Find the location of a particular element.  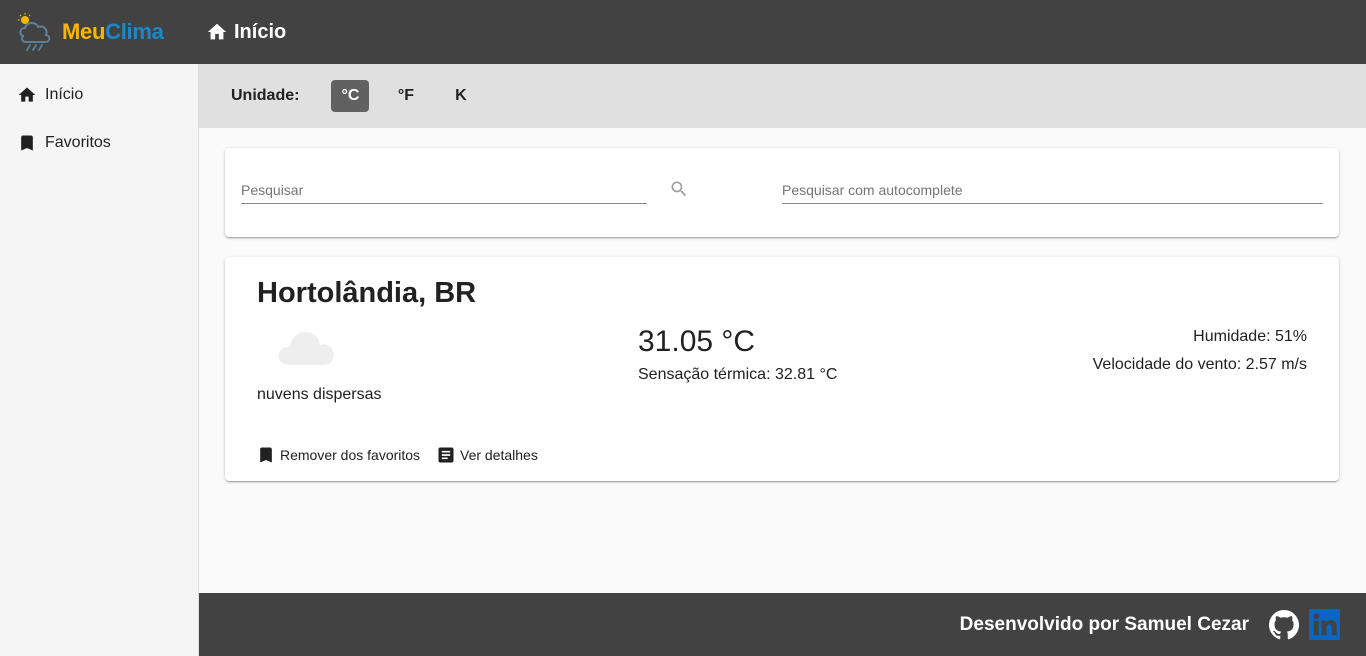

logo: MeuClima is located at coordinates (111, 32).